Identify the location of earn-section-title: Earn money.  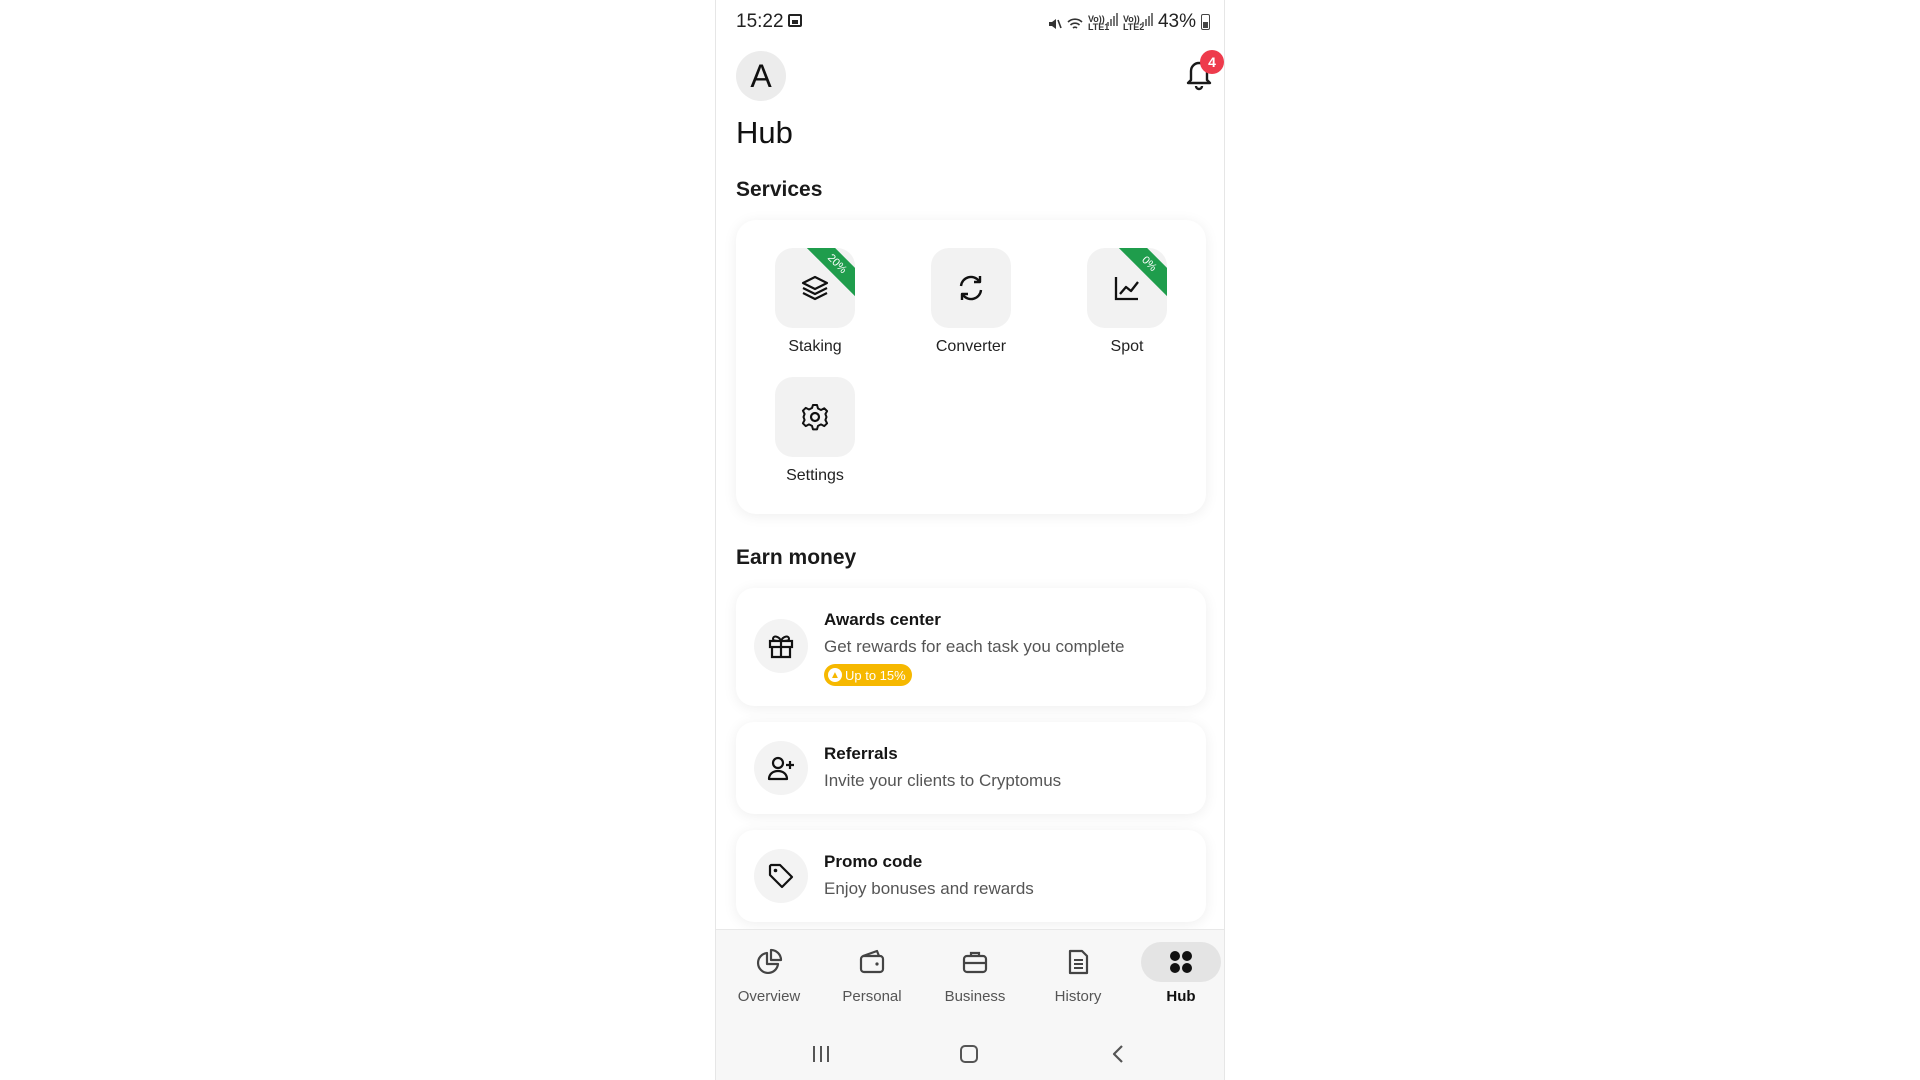
(796, 557).